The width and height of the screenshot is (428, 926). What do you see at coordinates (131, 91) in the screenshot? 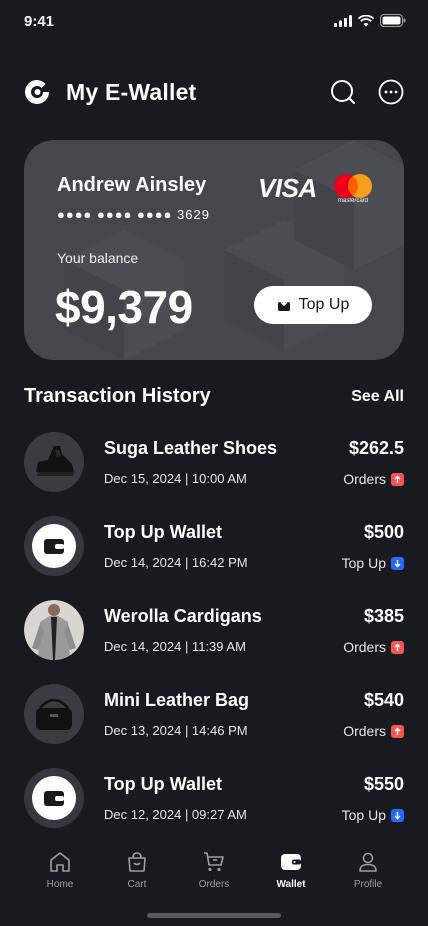
I see `page-title: My E-Wallet` at bounding box center [131, 91].